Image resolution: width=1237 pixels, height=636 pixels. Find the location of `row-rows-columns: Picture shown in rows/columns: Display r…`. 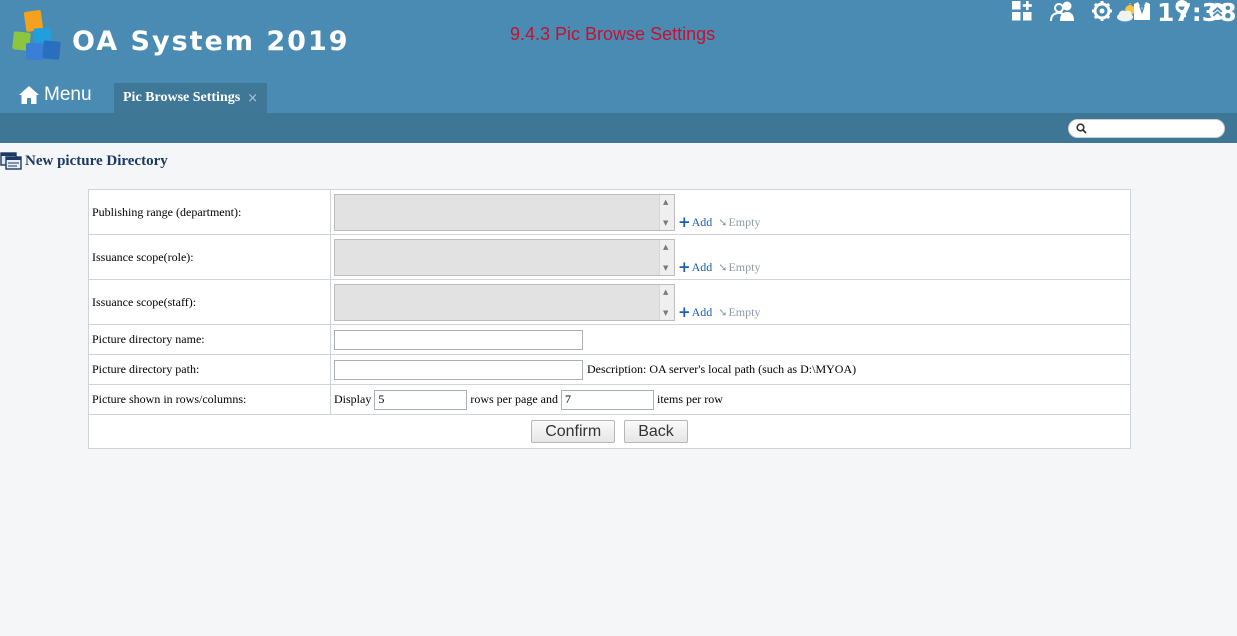

row-rows-columns: Picture shown in rows/columns: Display r… is located at coordinates (609, 400).